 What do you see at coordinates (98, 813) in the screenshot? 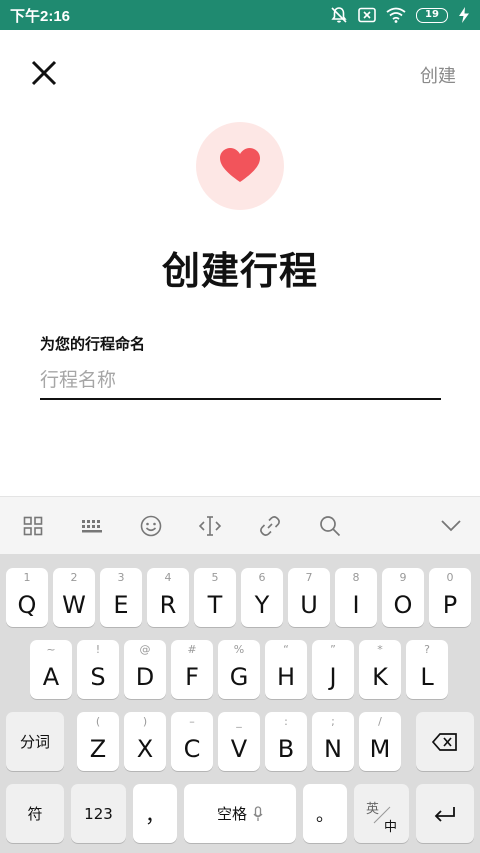
I see `numbers-key: 123` at bounding box center [98, 813].